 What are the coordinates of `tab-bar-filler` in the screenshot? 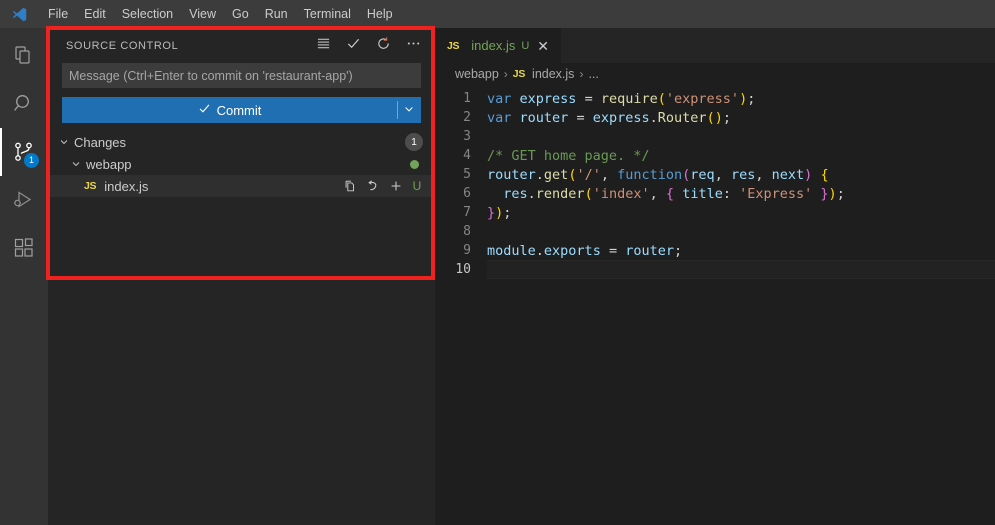 It's located at (778, 45).